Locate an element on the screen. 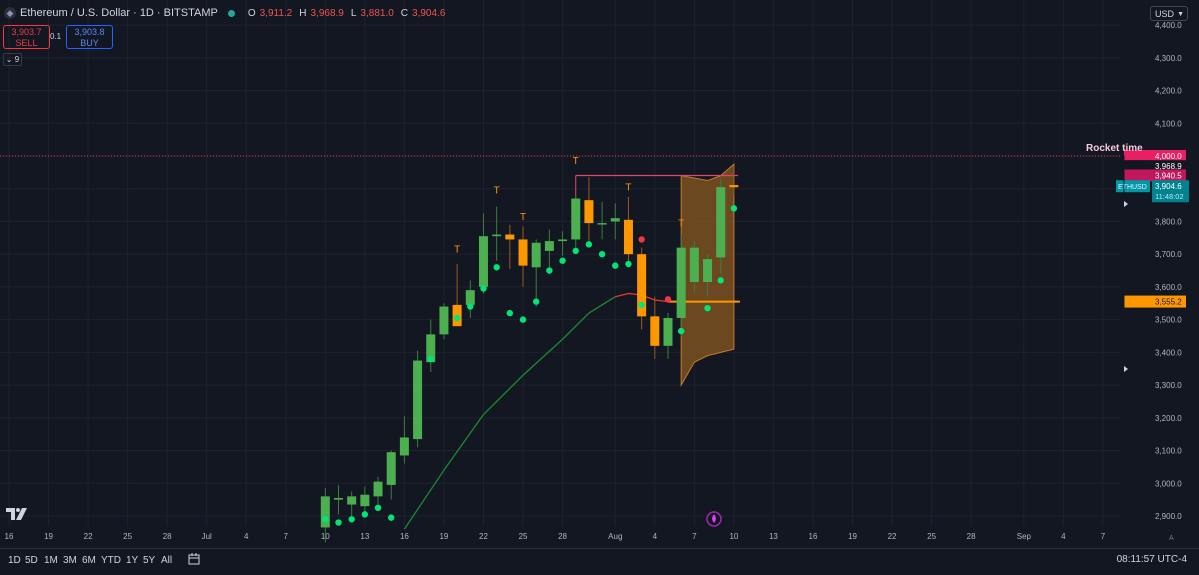 Image resolution: width=1199 pixels, height=575 pixels. last-price-badge: 3,904.6 is located at coordinates (1168, 186).